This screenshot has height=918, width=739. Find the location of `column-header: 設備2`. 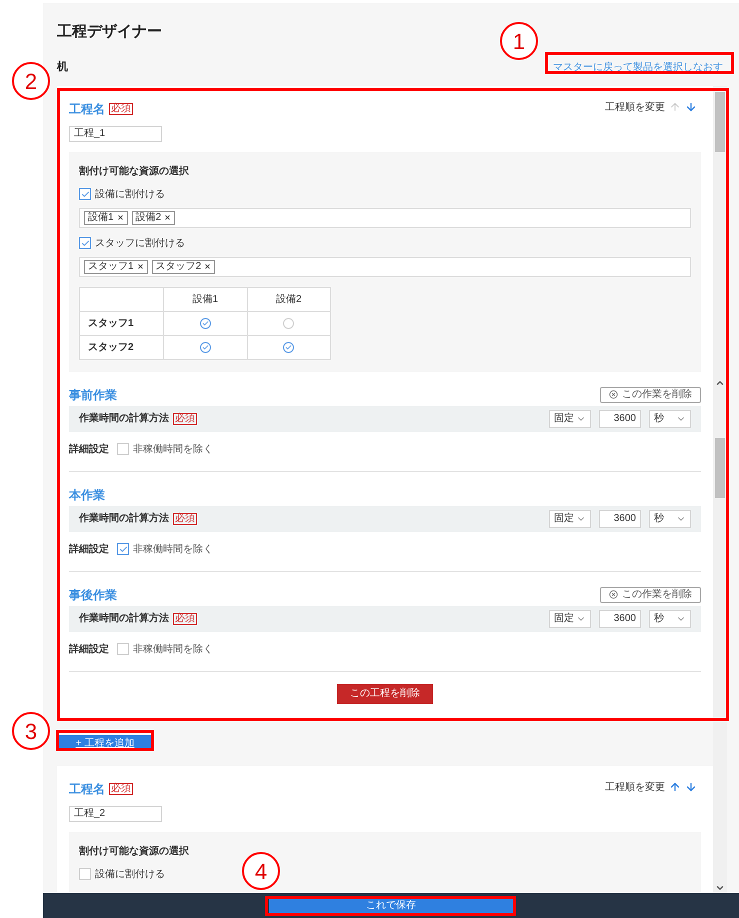

column-header: 設備2 is located at coordinates (288, 299).